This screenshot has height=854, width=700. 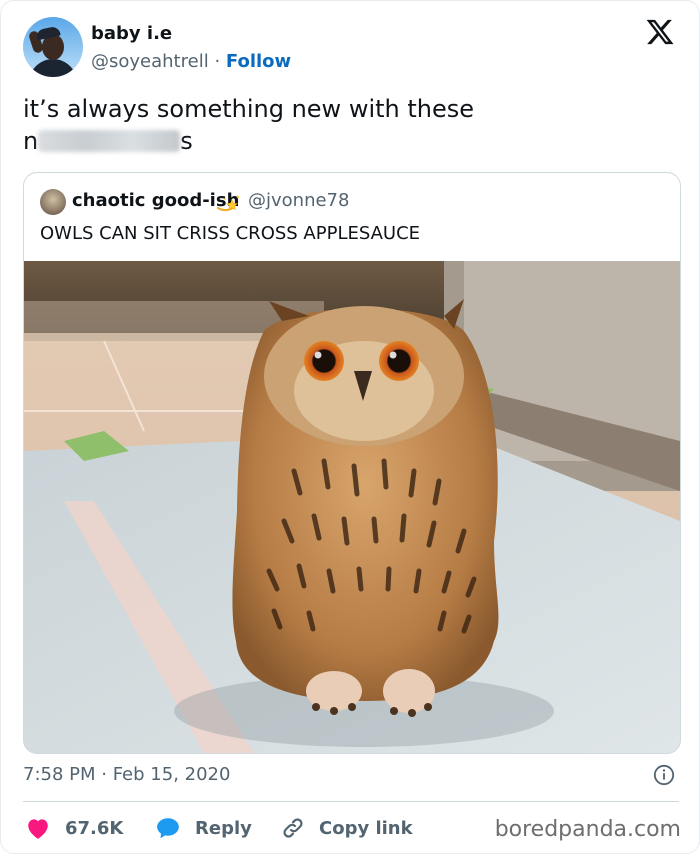 What do you see at coordinates (660, 32) in the screenshot?
I see `x-logo-icon` at bounding box center [660, 32].